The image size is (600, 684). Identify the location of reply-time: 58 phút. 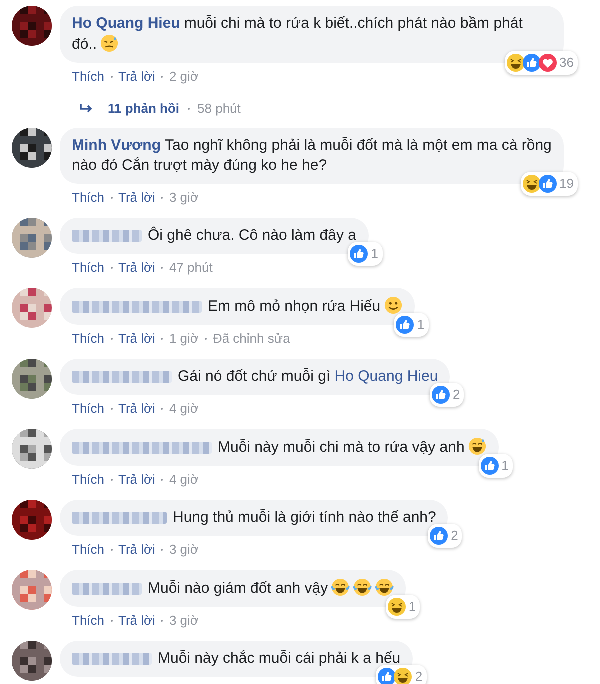
(219, 108).